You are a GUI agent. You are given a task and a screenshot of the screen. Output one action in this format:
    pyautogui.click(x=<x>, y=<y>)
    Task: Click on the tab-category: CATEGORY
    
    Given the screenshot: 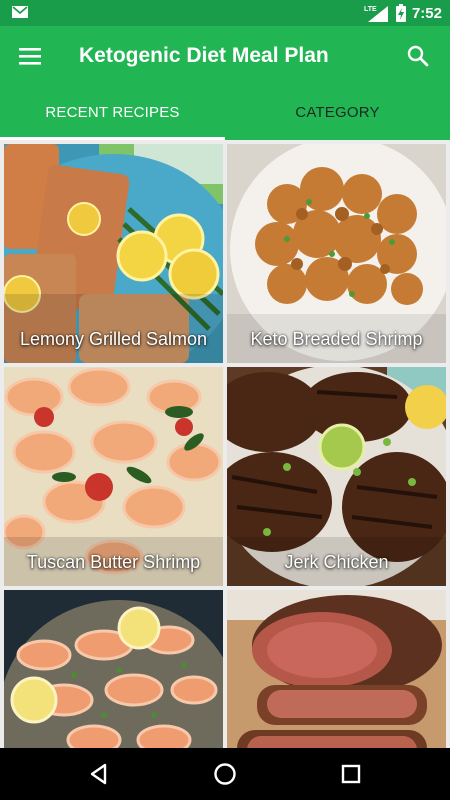 What is the action you would take?
    pyautogui.click(x=337, y=113)
    